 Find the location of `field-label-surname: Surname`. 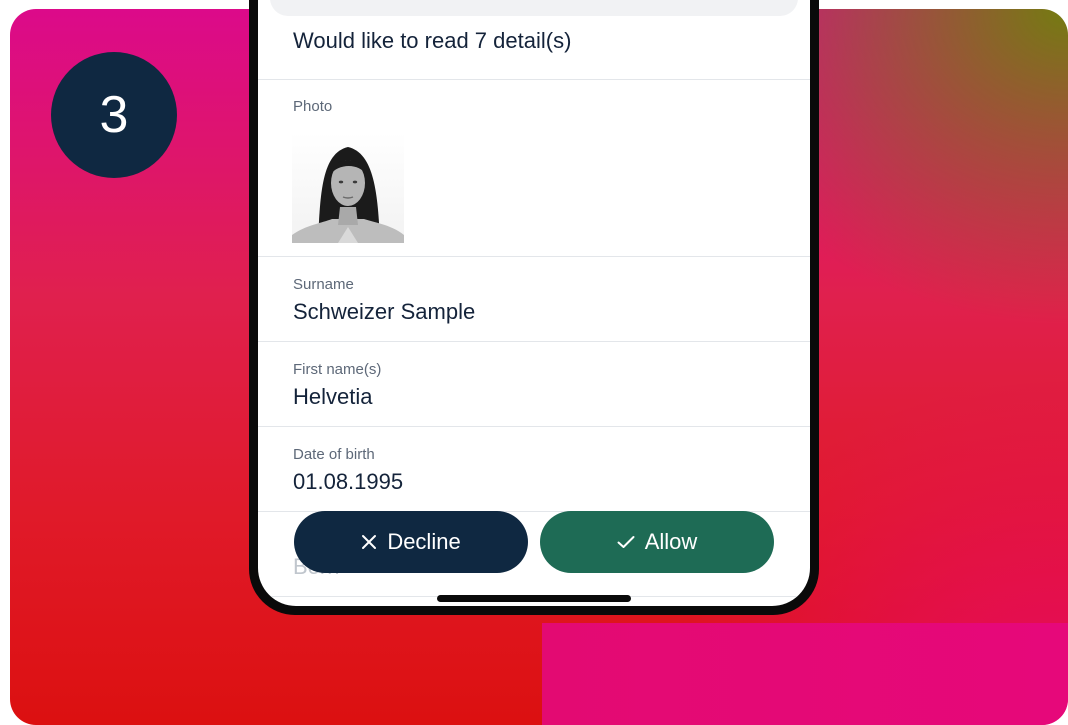

field-label-surname: Surname is located at coordinates (323, 284).